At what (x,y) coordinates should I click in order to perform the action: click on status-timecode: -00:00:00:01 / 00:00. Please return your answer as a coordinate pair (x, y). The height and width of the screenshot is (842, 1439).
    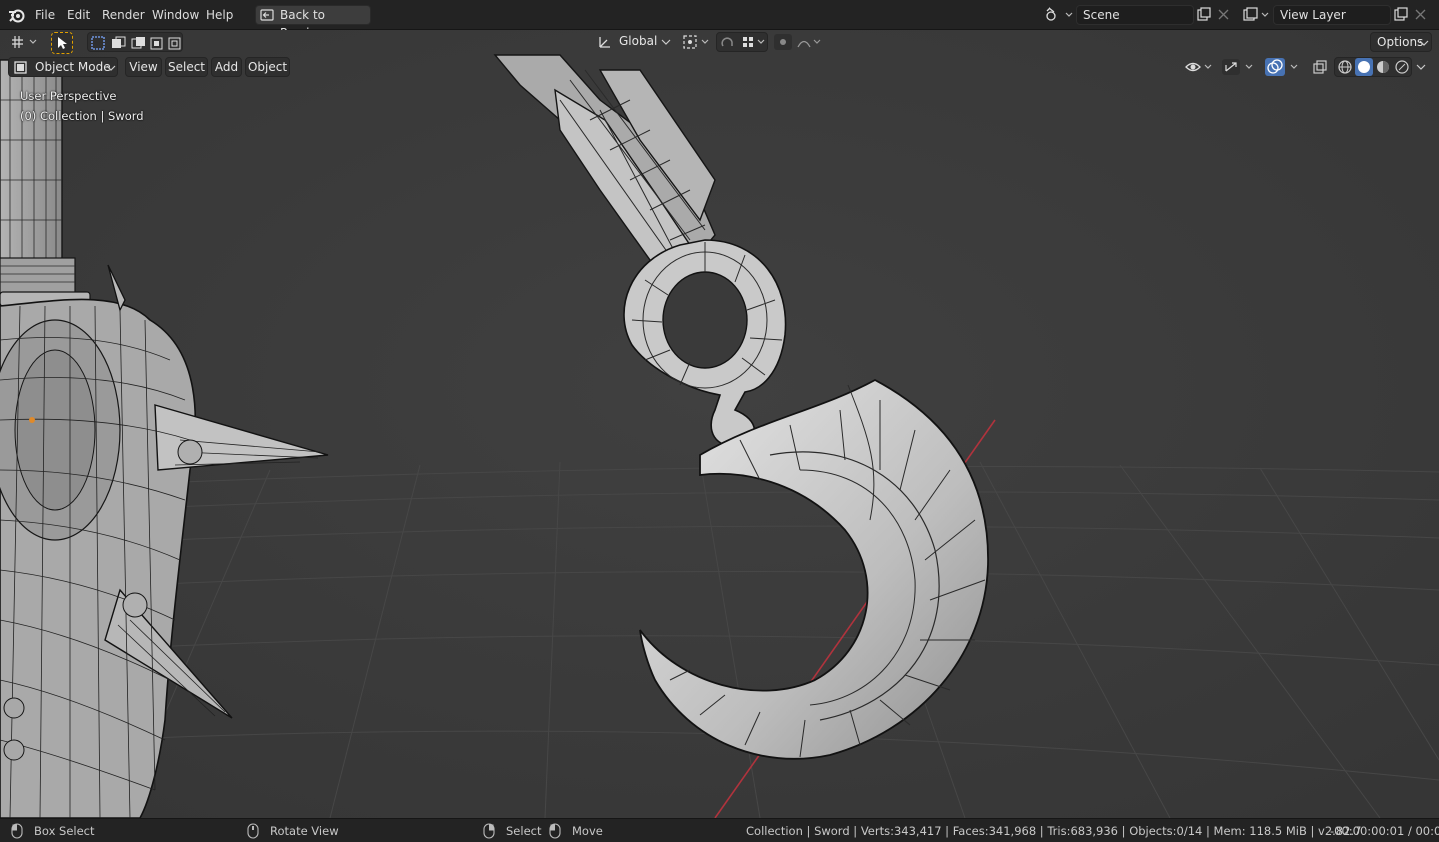
    Looking at the image, I should click on (1384, 831).